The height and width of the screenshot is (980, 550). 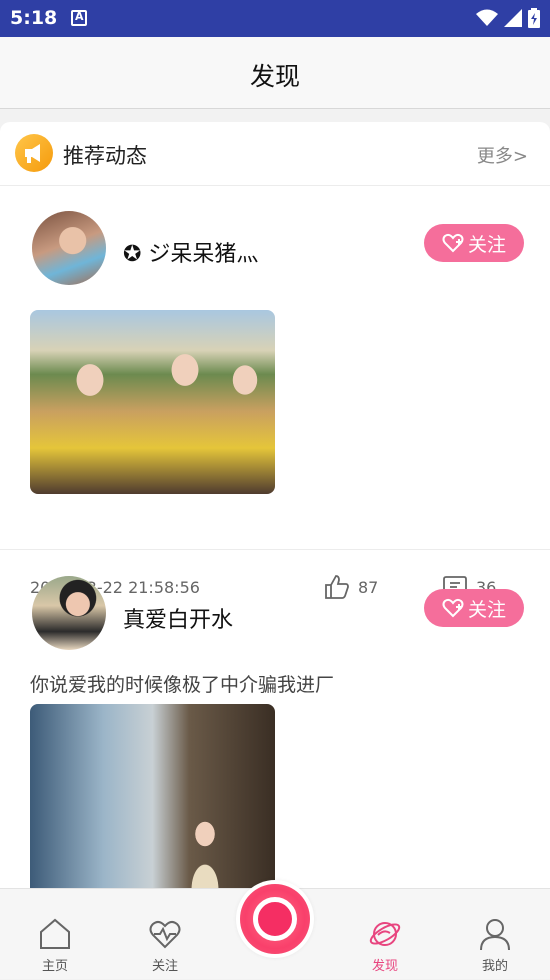 I want to click on home-icon, so click(x=55, y=933).